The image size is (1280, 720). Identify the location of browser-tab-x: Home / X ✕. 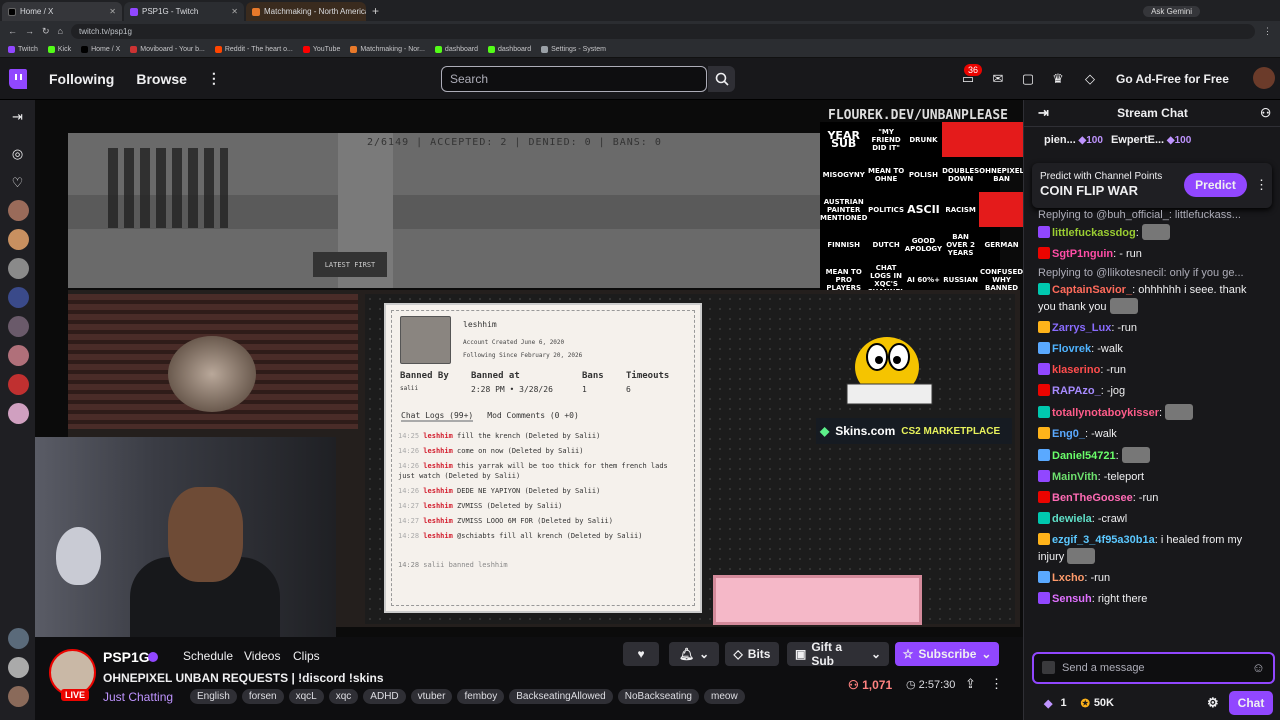
(62, 11).